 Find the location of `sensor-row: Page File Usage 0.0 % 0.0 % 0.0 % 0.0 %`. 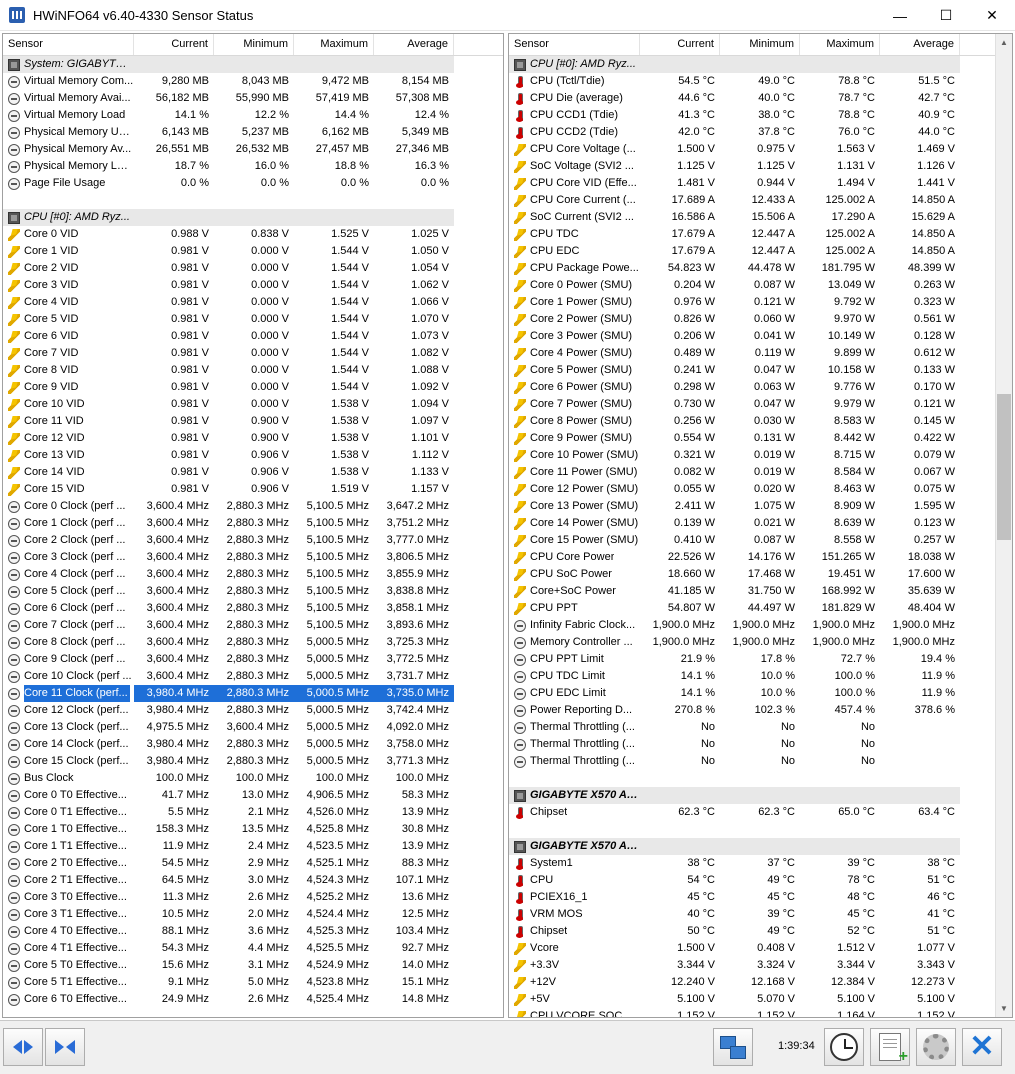

sensor-row: Page File Usage 0.0 % 0.0 % 0.0 % 0.0 % is located at coordinates (253, 183).